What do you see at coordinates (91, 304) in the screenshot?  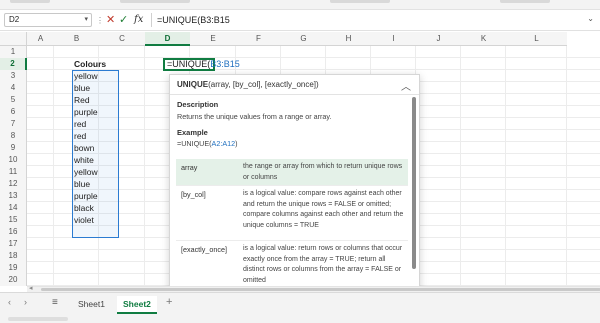 I see `tab-sheet1: Sheet1` at bounding box center [91, 304].